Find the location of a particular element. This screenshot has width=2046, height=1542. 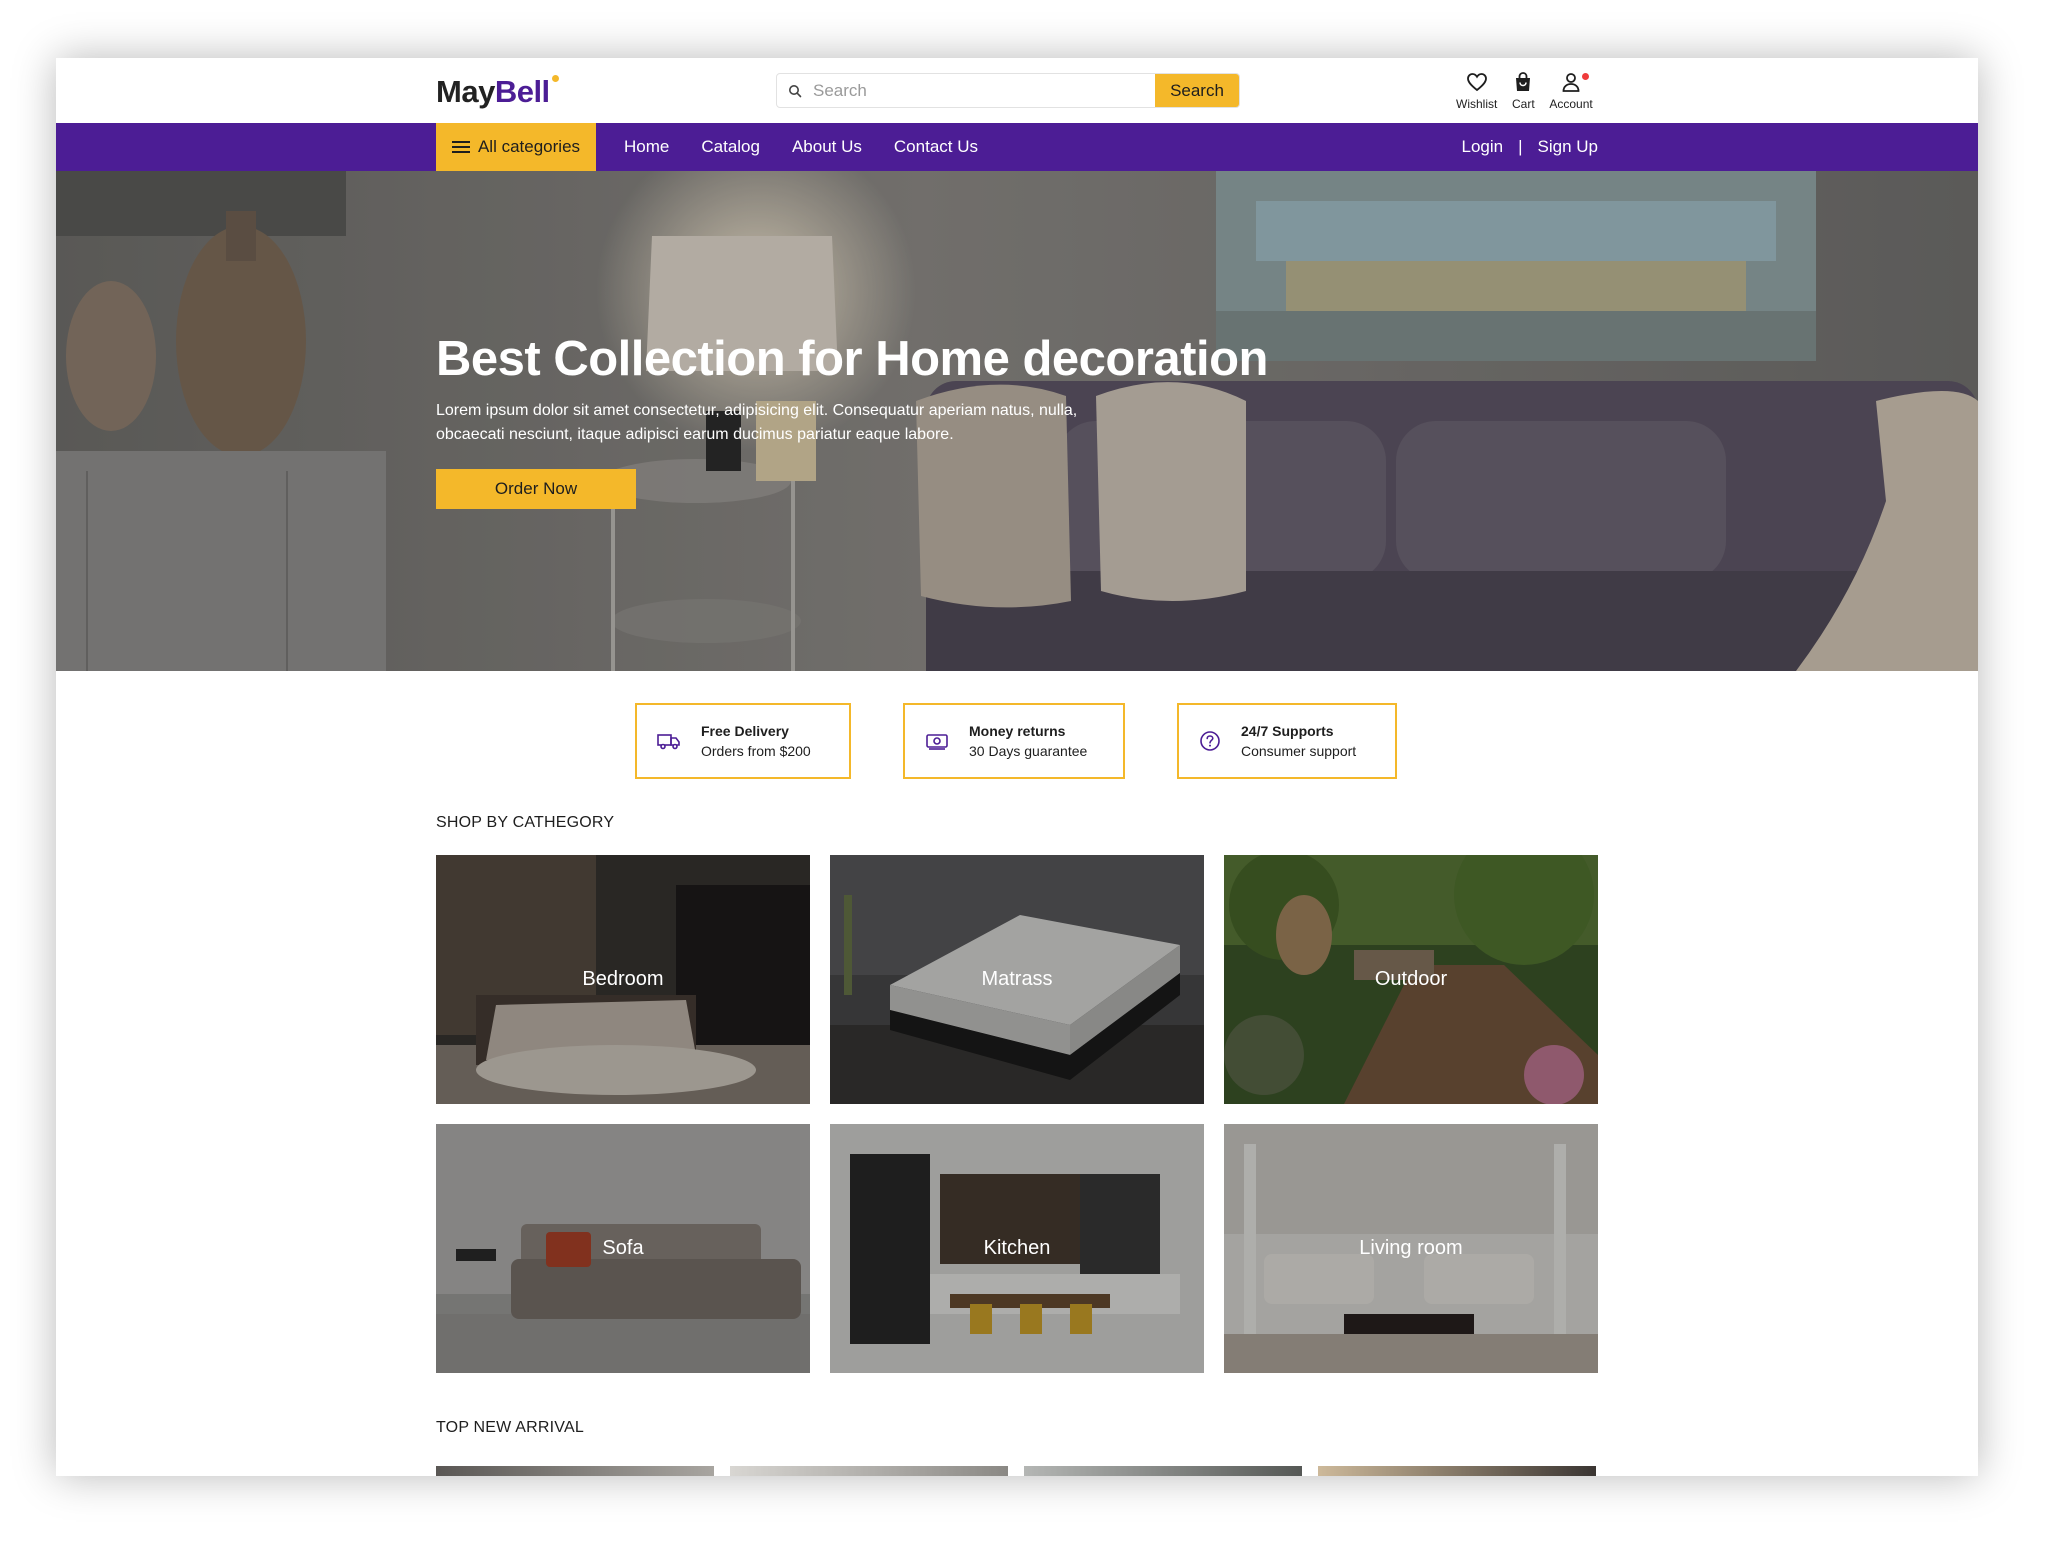

login-link: Login is located at coordinates (1482, 147).